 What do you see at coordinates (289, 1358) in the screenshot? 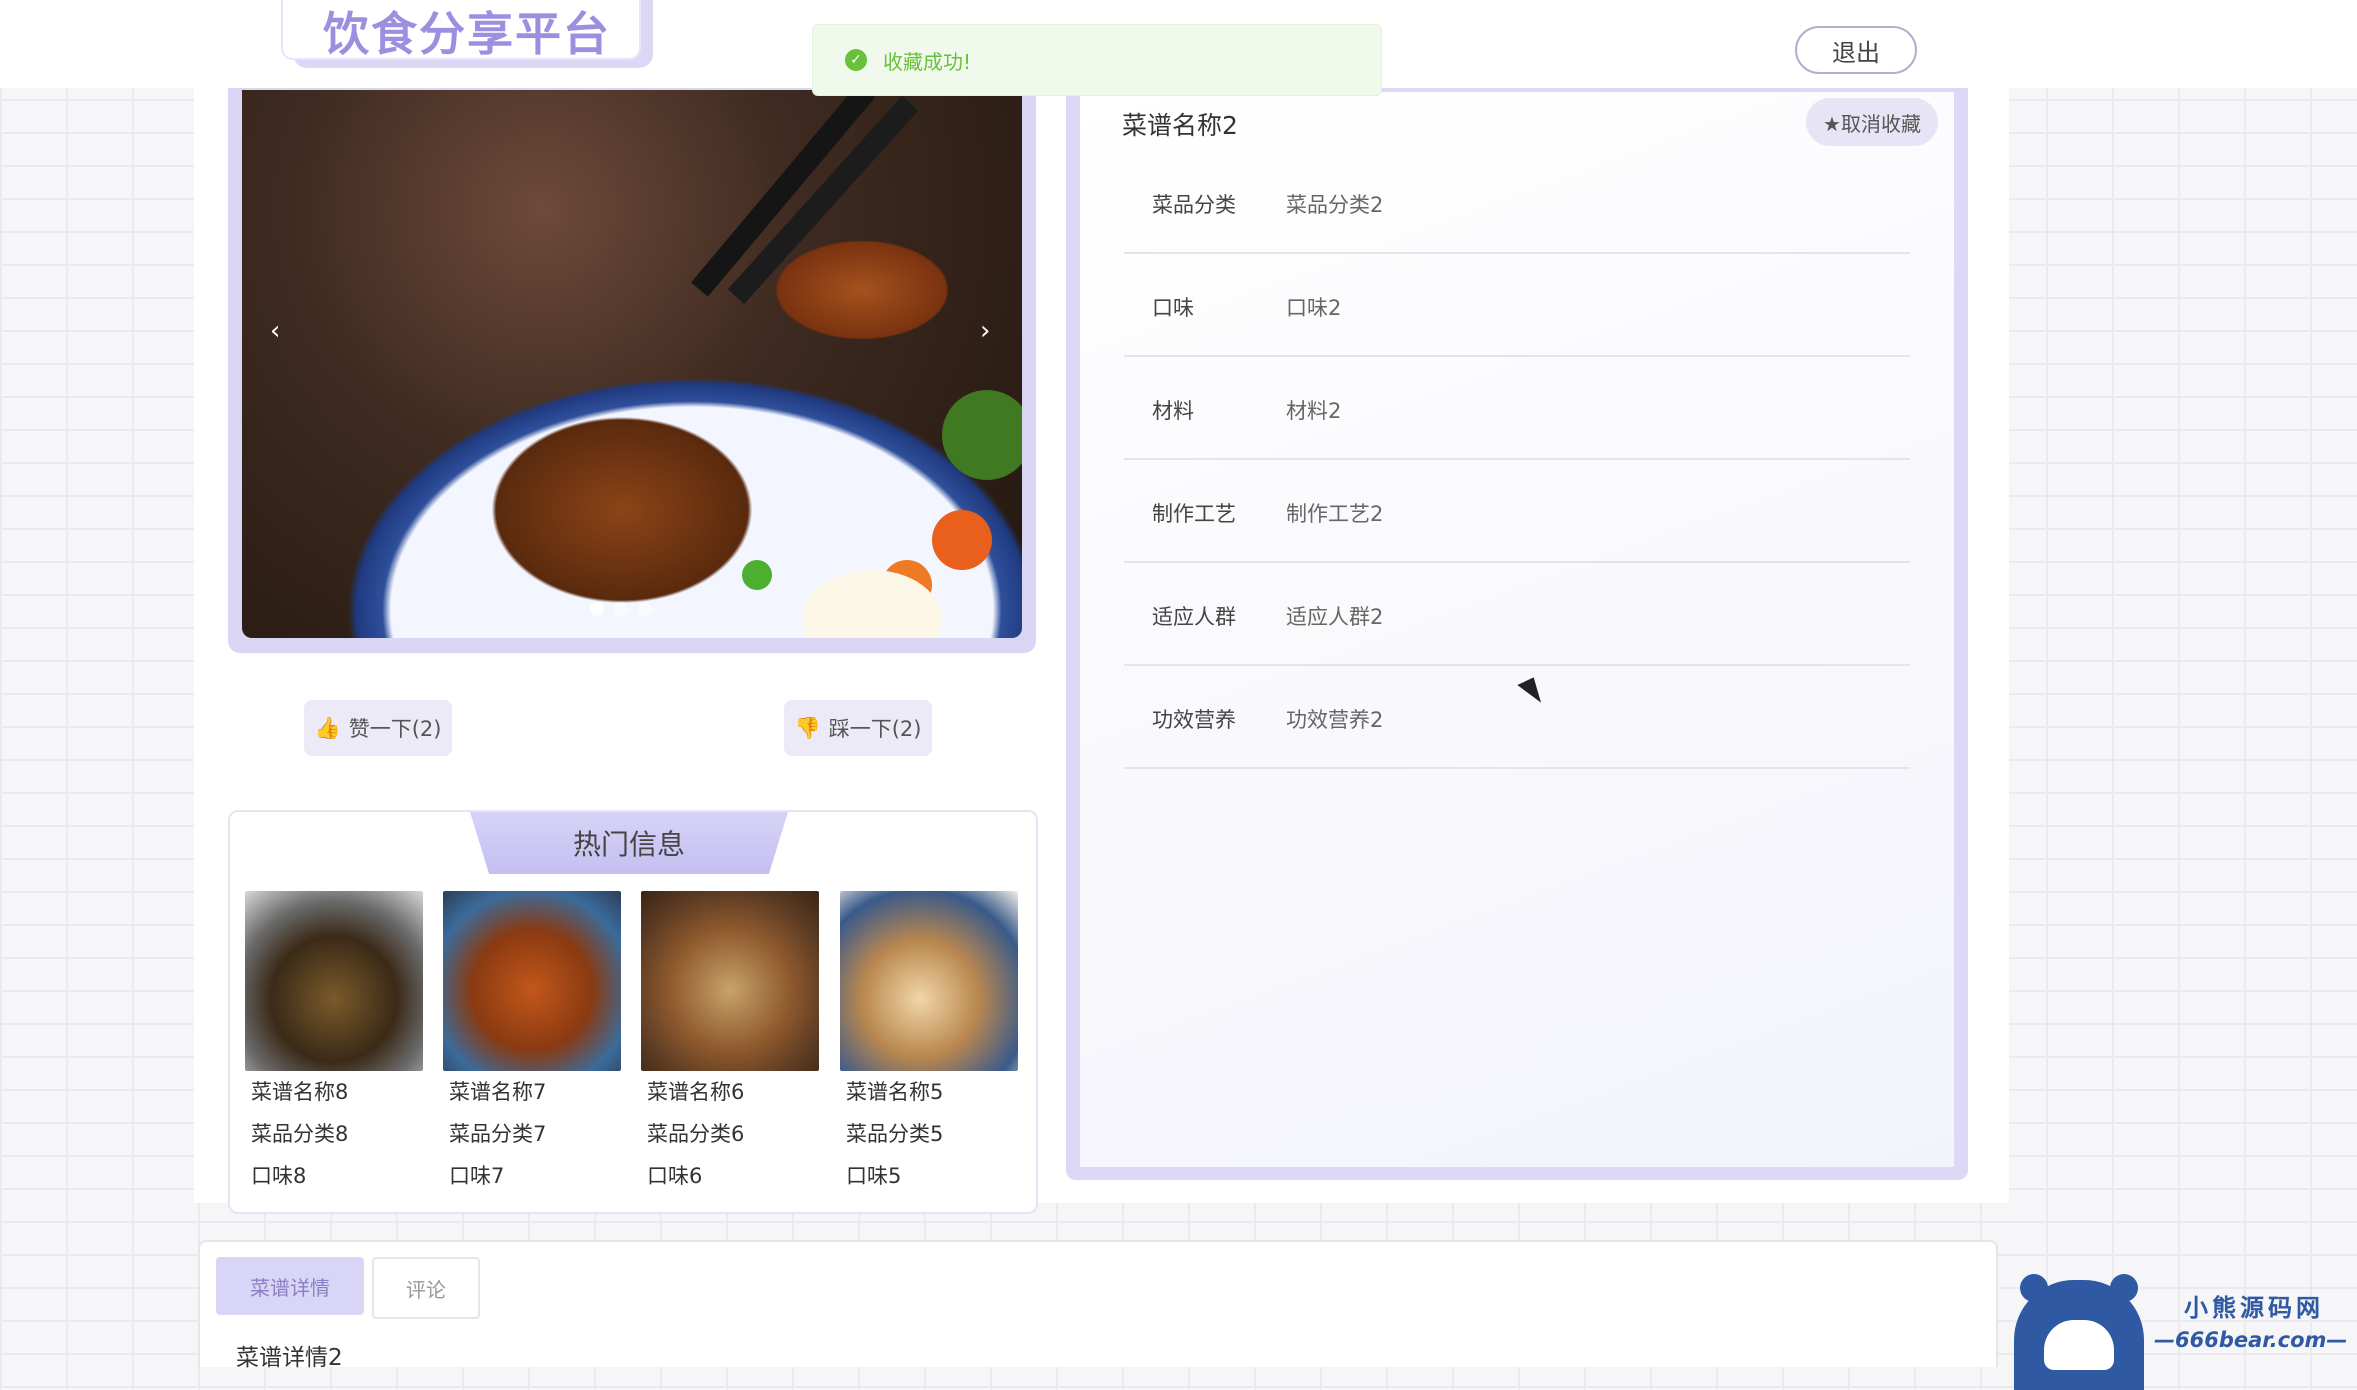
I see `recipe-detail-text: 菜谱详情2` at bounding box center [289, 1358].